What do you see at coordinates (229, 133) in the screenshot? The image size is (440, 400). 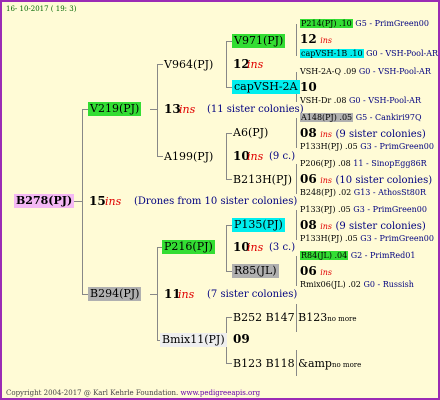 I see `sds-connector` at bounding box center [229, 133].